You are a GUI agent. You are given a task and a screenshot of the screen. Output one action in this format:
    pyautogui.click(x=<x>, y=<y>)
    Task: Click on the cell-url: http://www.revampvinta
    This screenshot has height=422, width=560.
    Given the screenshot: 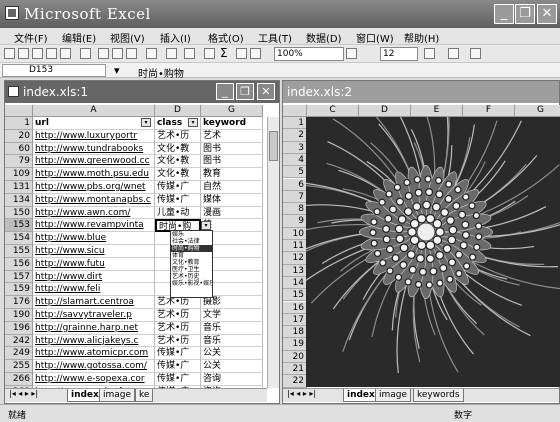 What is the action you would take?
    pyautogui.click(x=94, y=226)
    